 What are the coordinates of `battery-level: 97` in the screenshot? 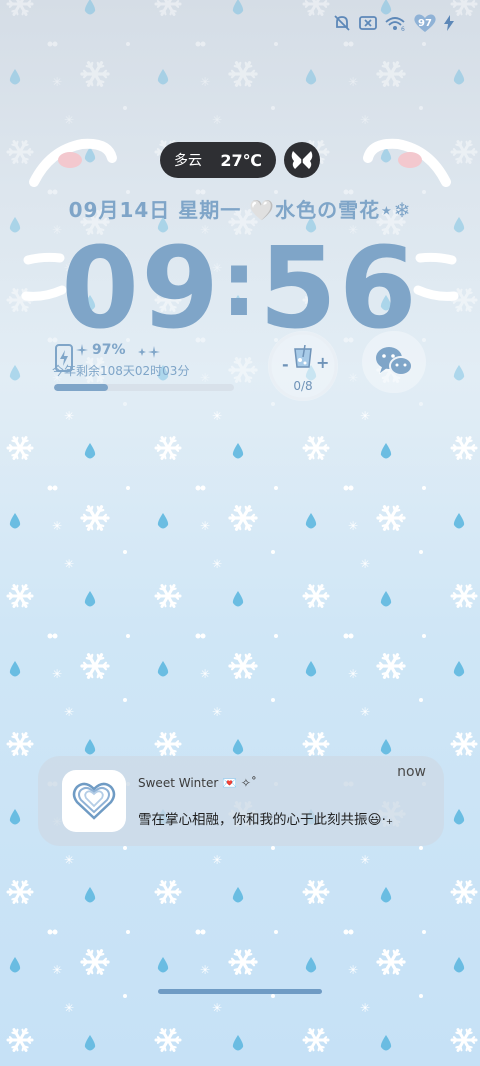 It's located at (425, 23).